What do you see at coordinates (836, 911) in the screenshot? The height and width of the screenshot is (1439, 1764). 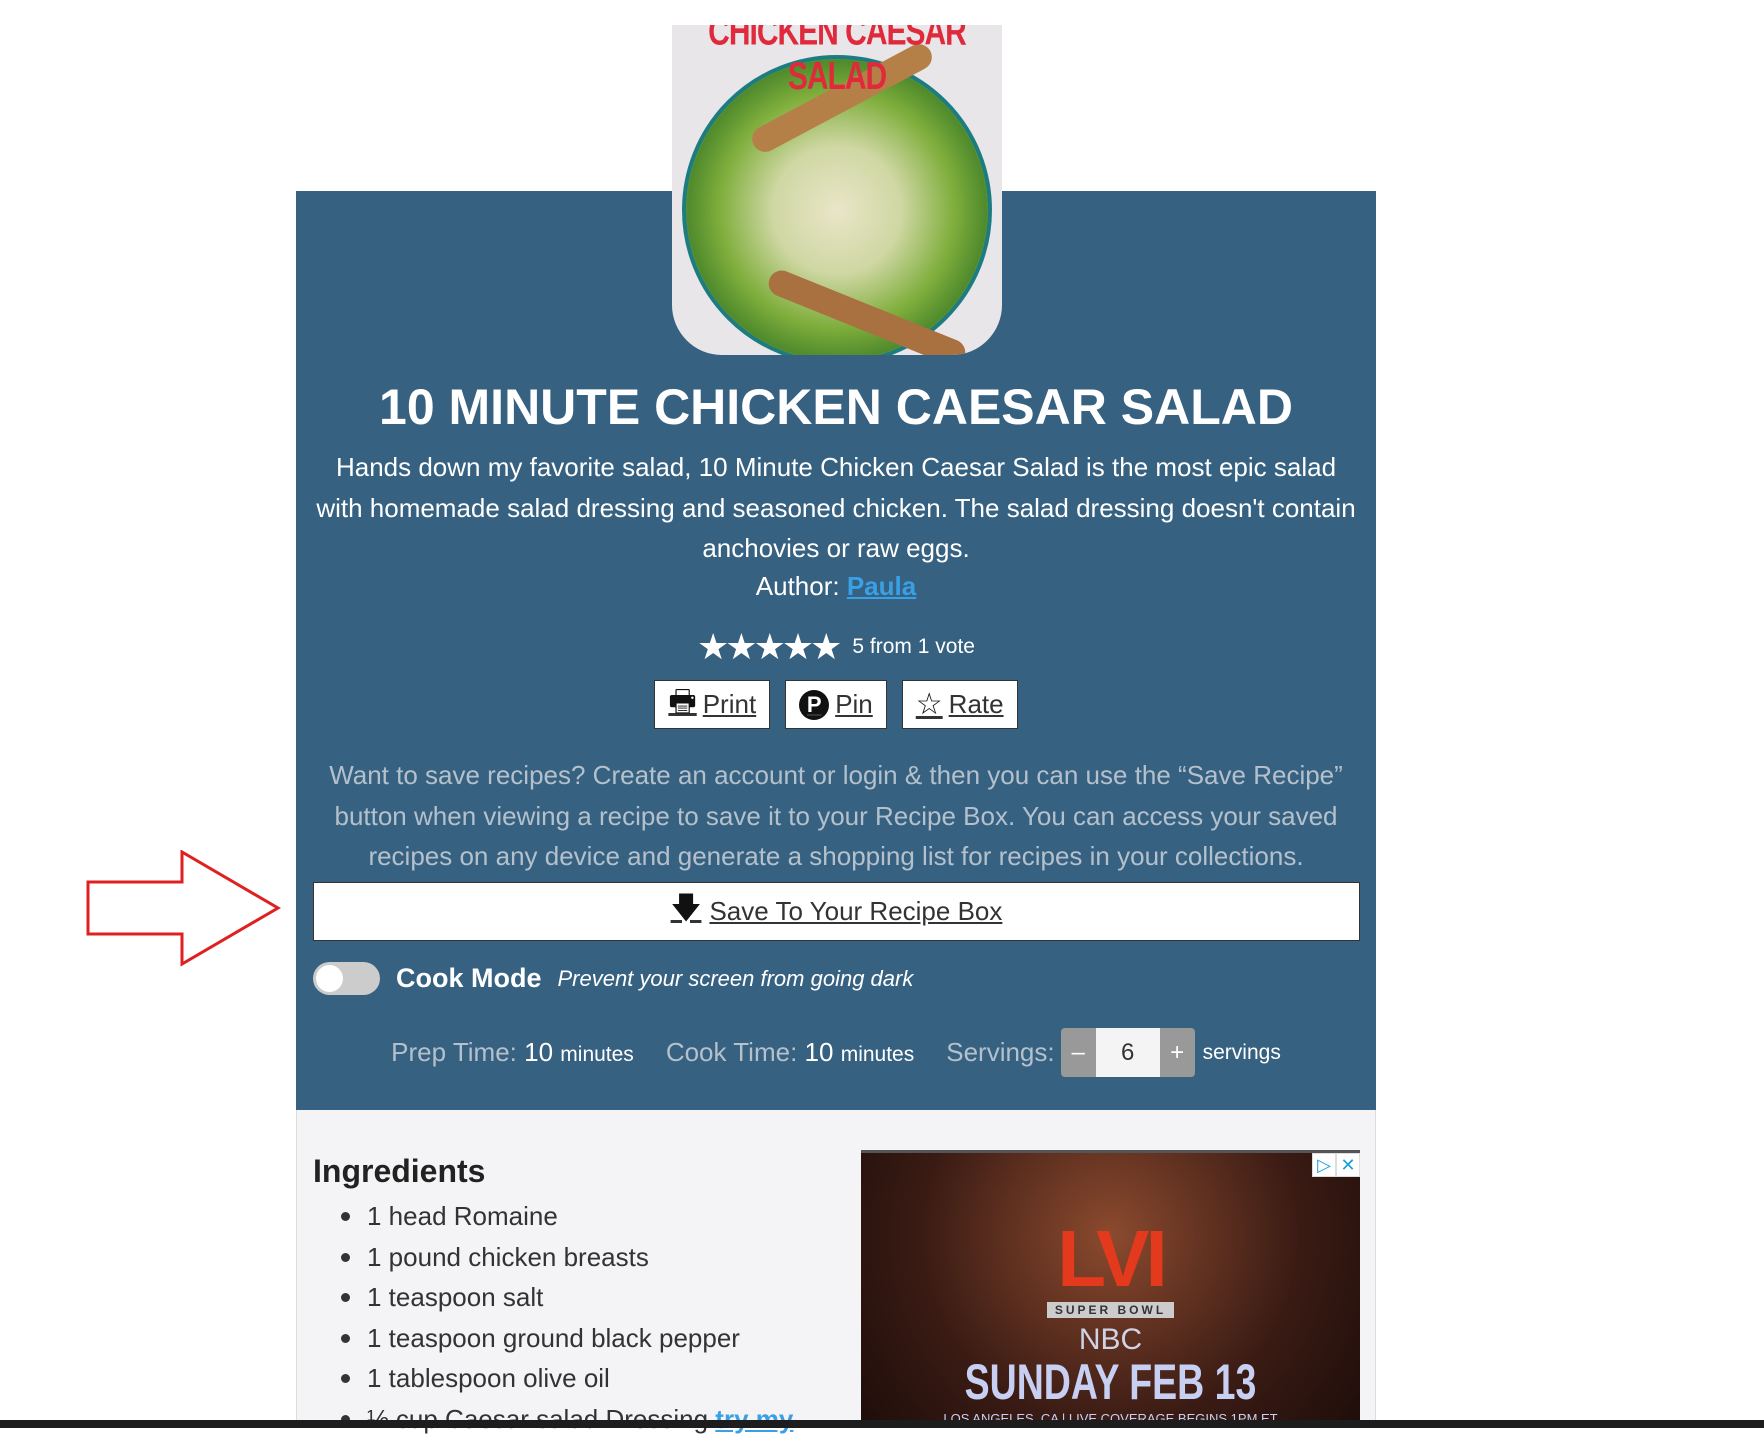 I see `save-recipe-box-button: 🡇Save To Your Recipe Box` at bounding box center [836, 911].